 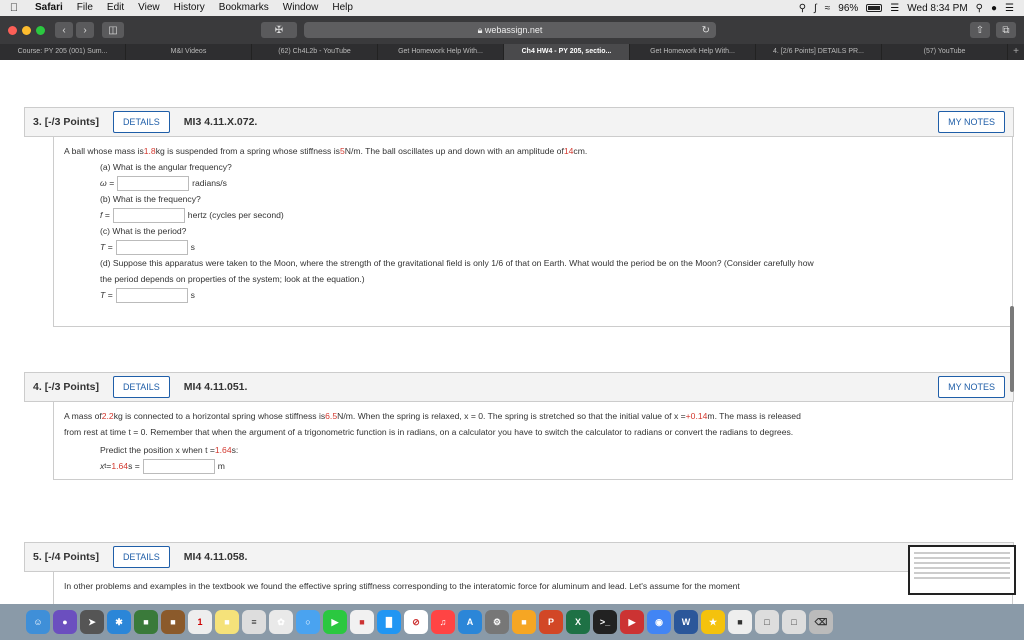 I want to click on siri-dock-icon: ●, so click(x=65, y=622).